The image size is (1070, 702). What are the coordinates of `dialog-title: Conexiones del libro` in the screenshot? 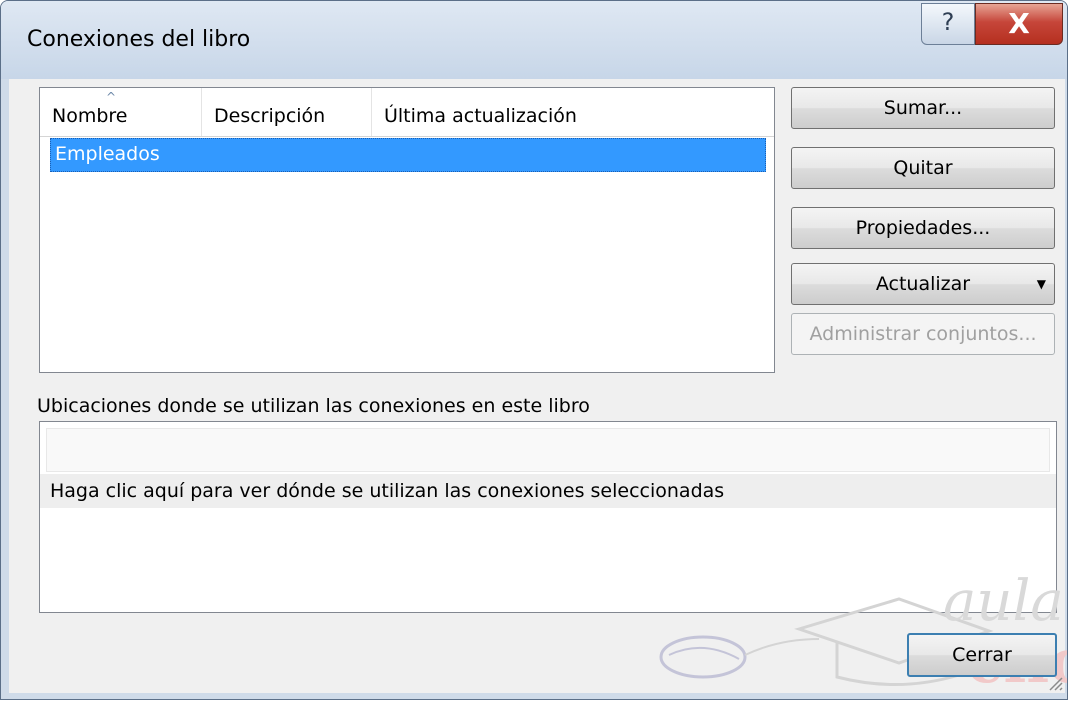 It's located at (139, 39).